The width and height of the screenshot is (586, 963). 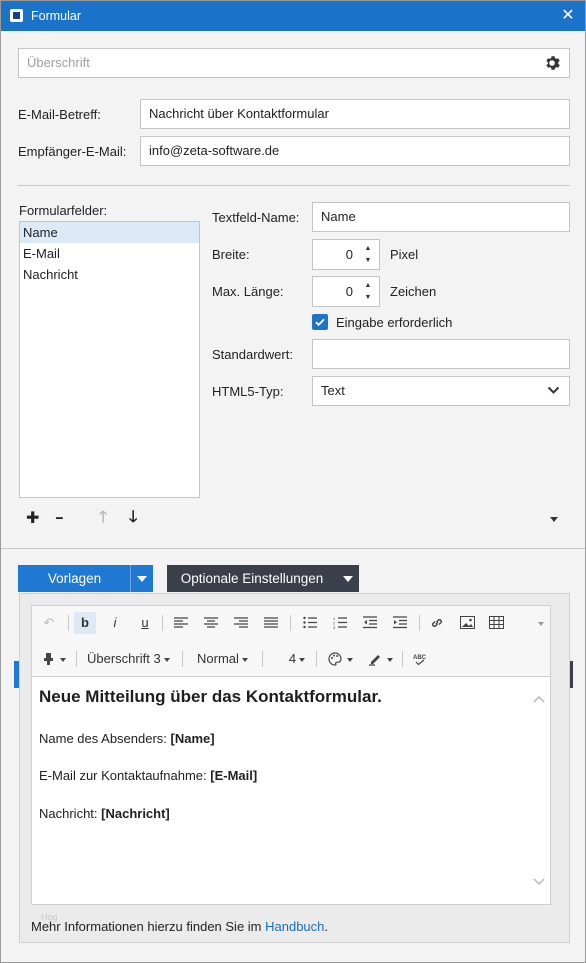 I want to click on svg-text: 3, so click(x=334, y=627).